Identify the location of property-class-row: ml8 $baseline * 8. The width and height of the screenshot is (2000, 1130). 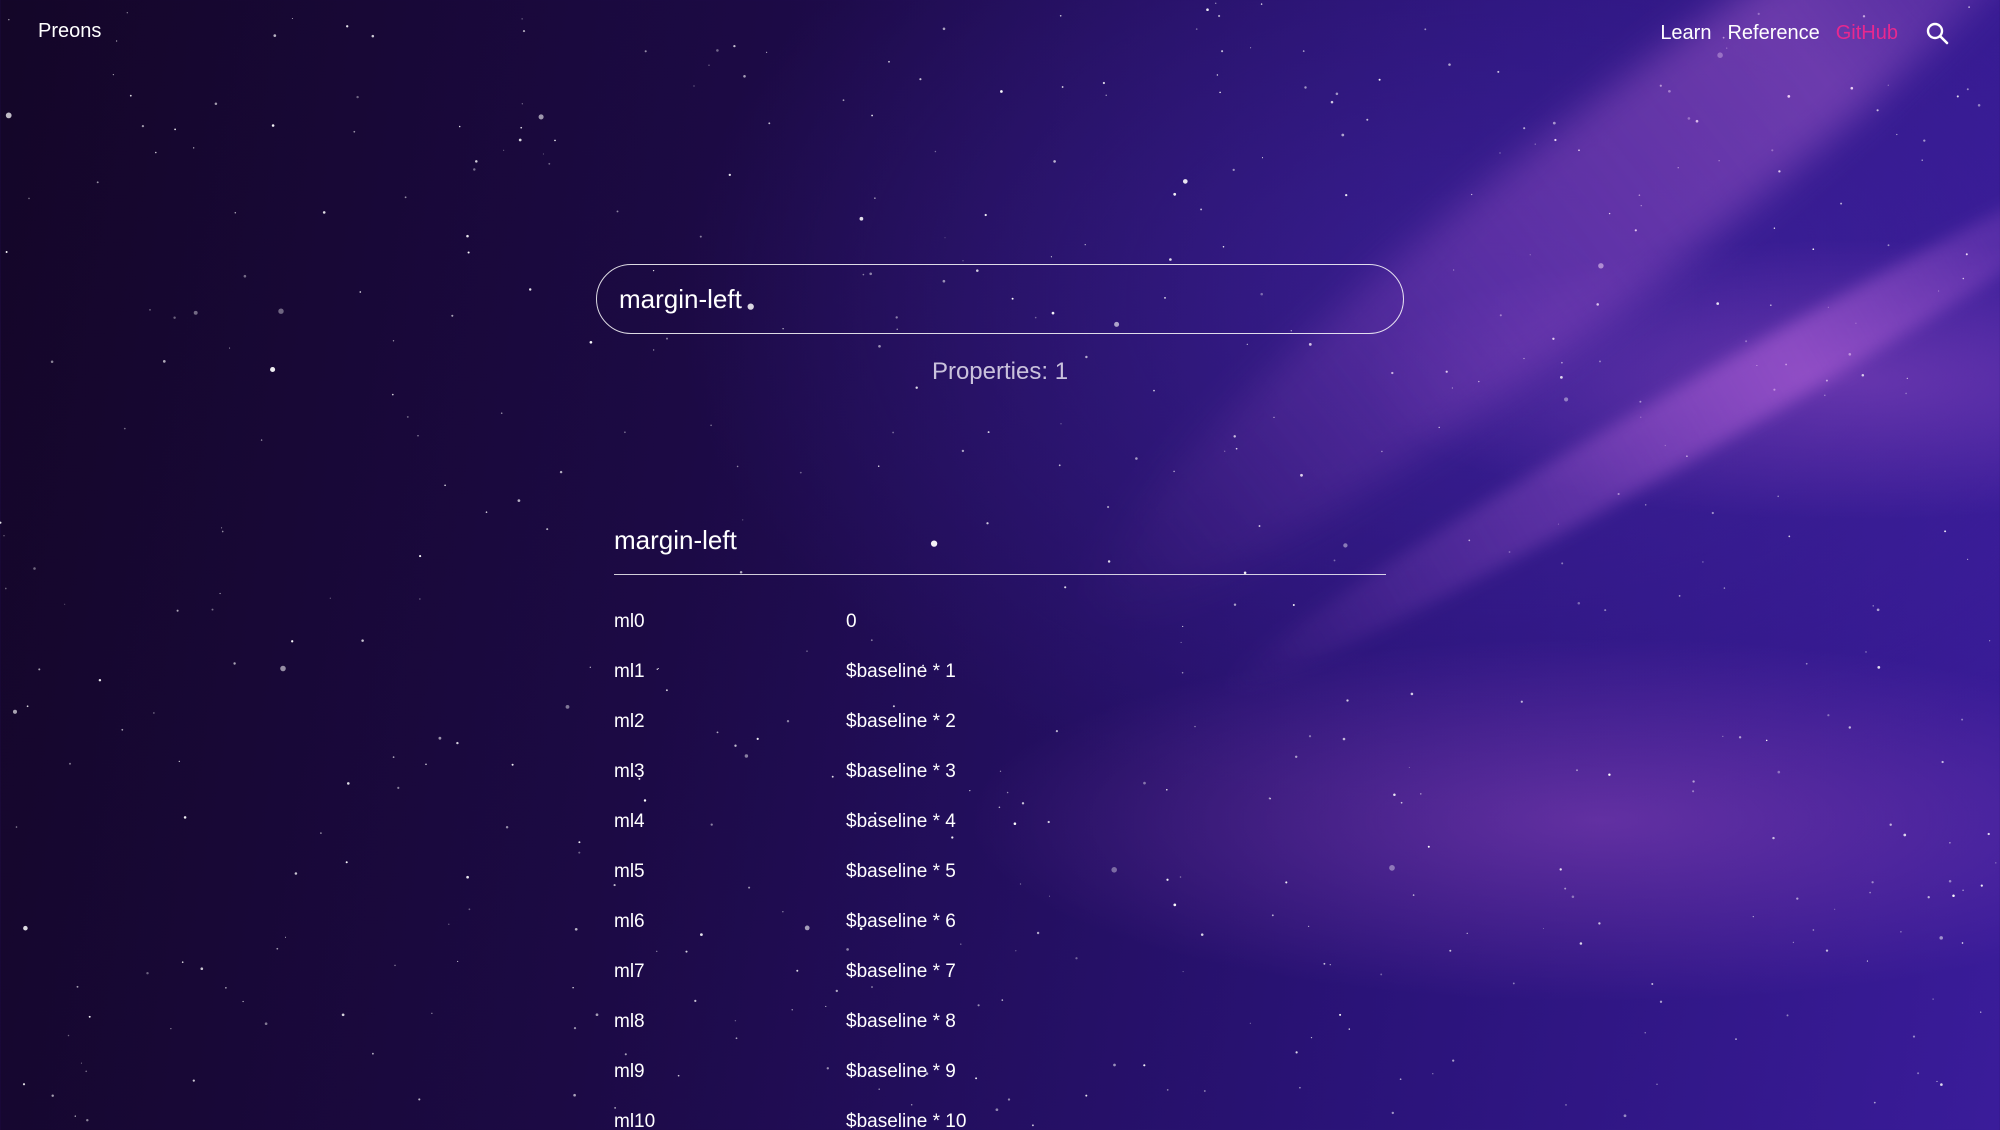
(1000, 1022).